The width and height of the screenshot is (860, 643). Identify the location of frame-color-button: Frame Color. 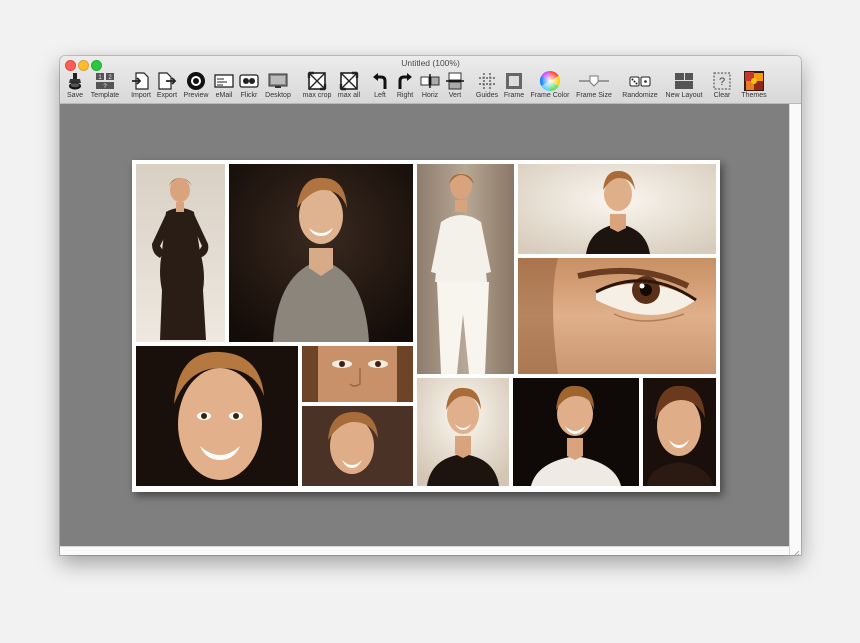
(550, 86).